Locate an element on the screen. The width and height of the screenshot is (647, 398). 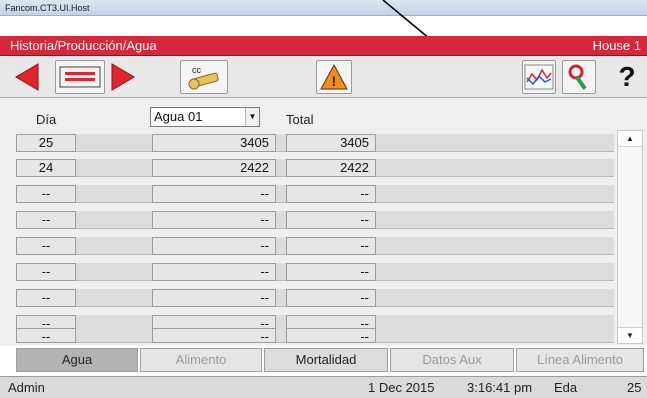
svg-text: cc is located at coordinates (197, 70).